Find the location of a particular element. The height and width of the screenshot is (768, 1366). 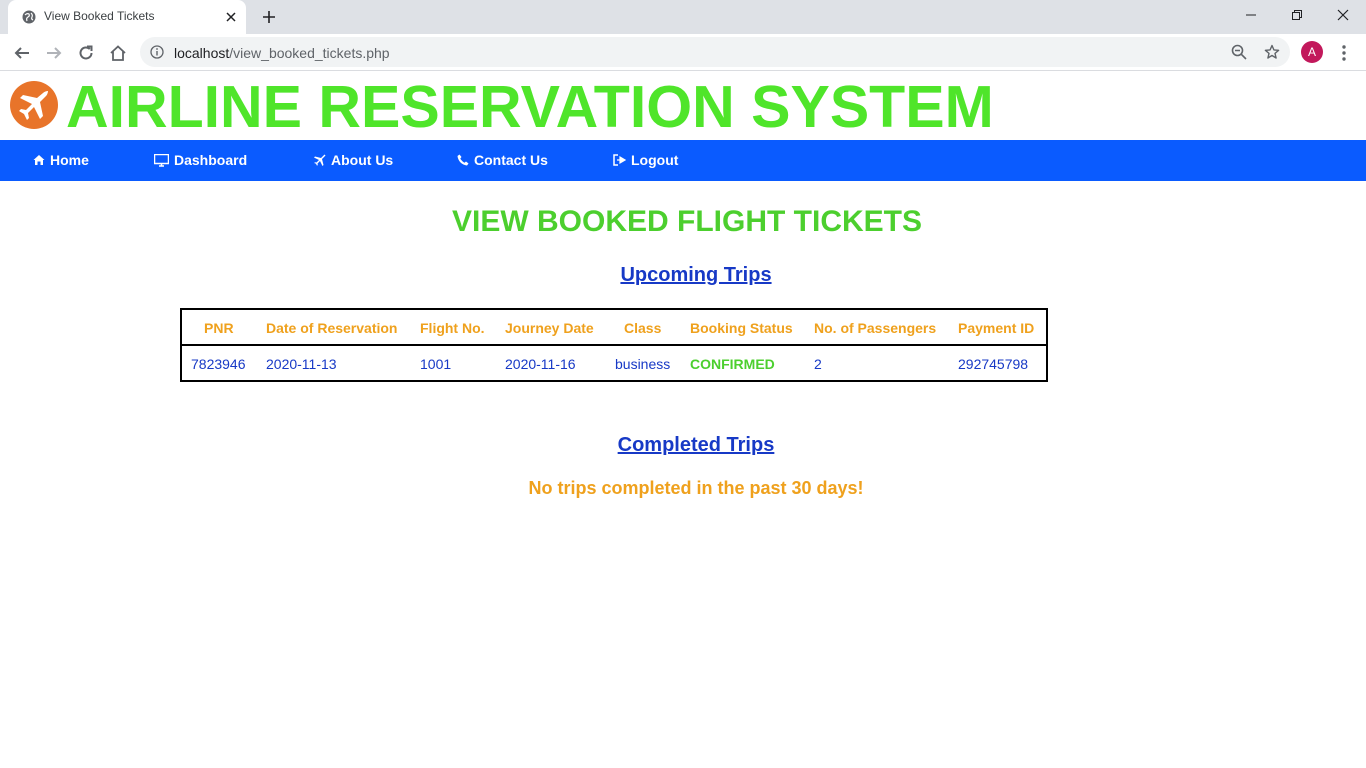

site-title: AIRLINE RESERVATION SYSTEM is located at coordinates (530, 107).